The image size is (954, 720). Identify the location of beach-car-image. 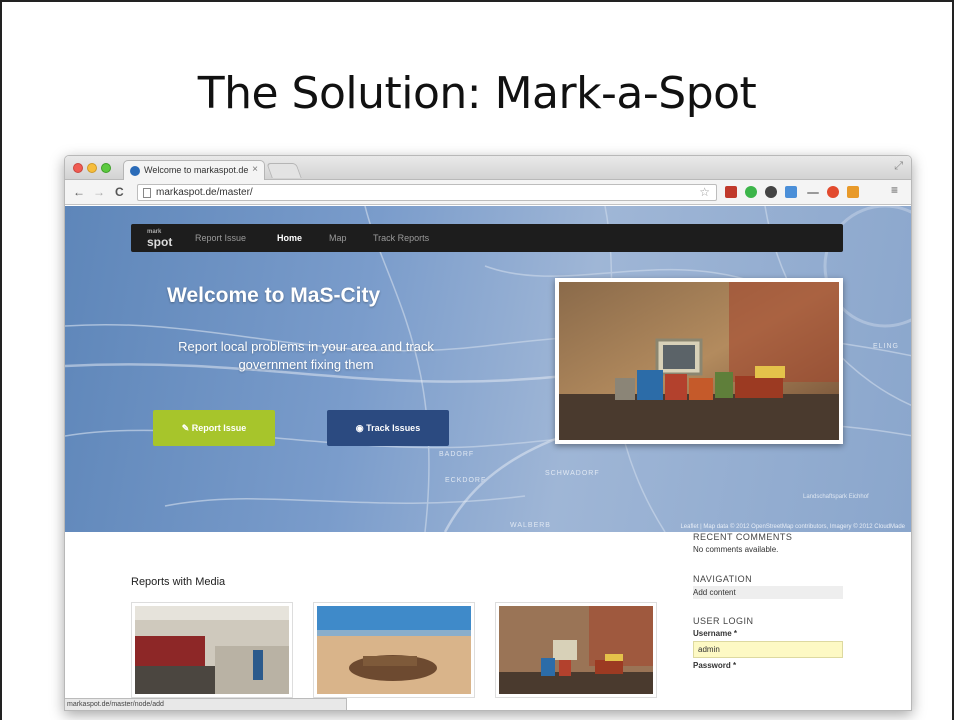
(394, 650).